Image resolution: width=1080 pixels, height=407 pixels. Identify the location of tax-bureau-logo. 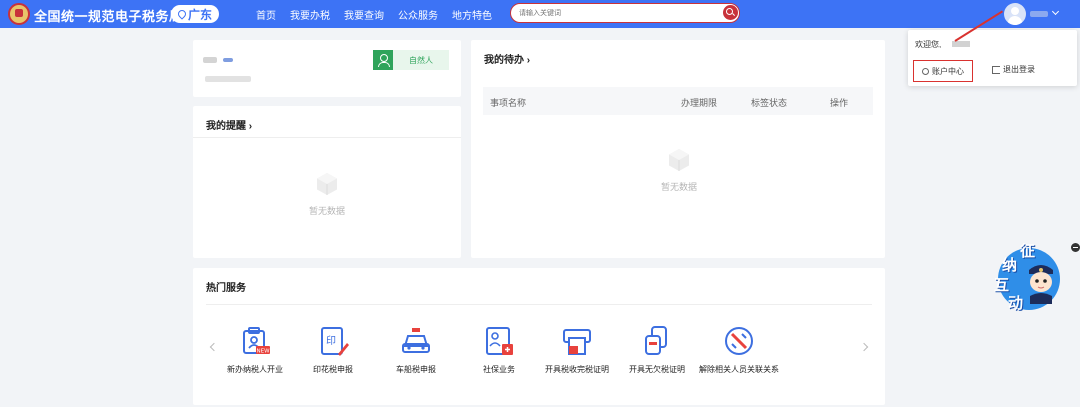
(19, 14).